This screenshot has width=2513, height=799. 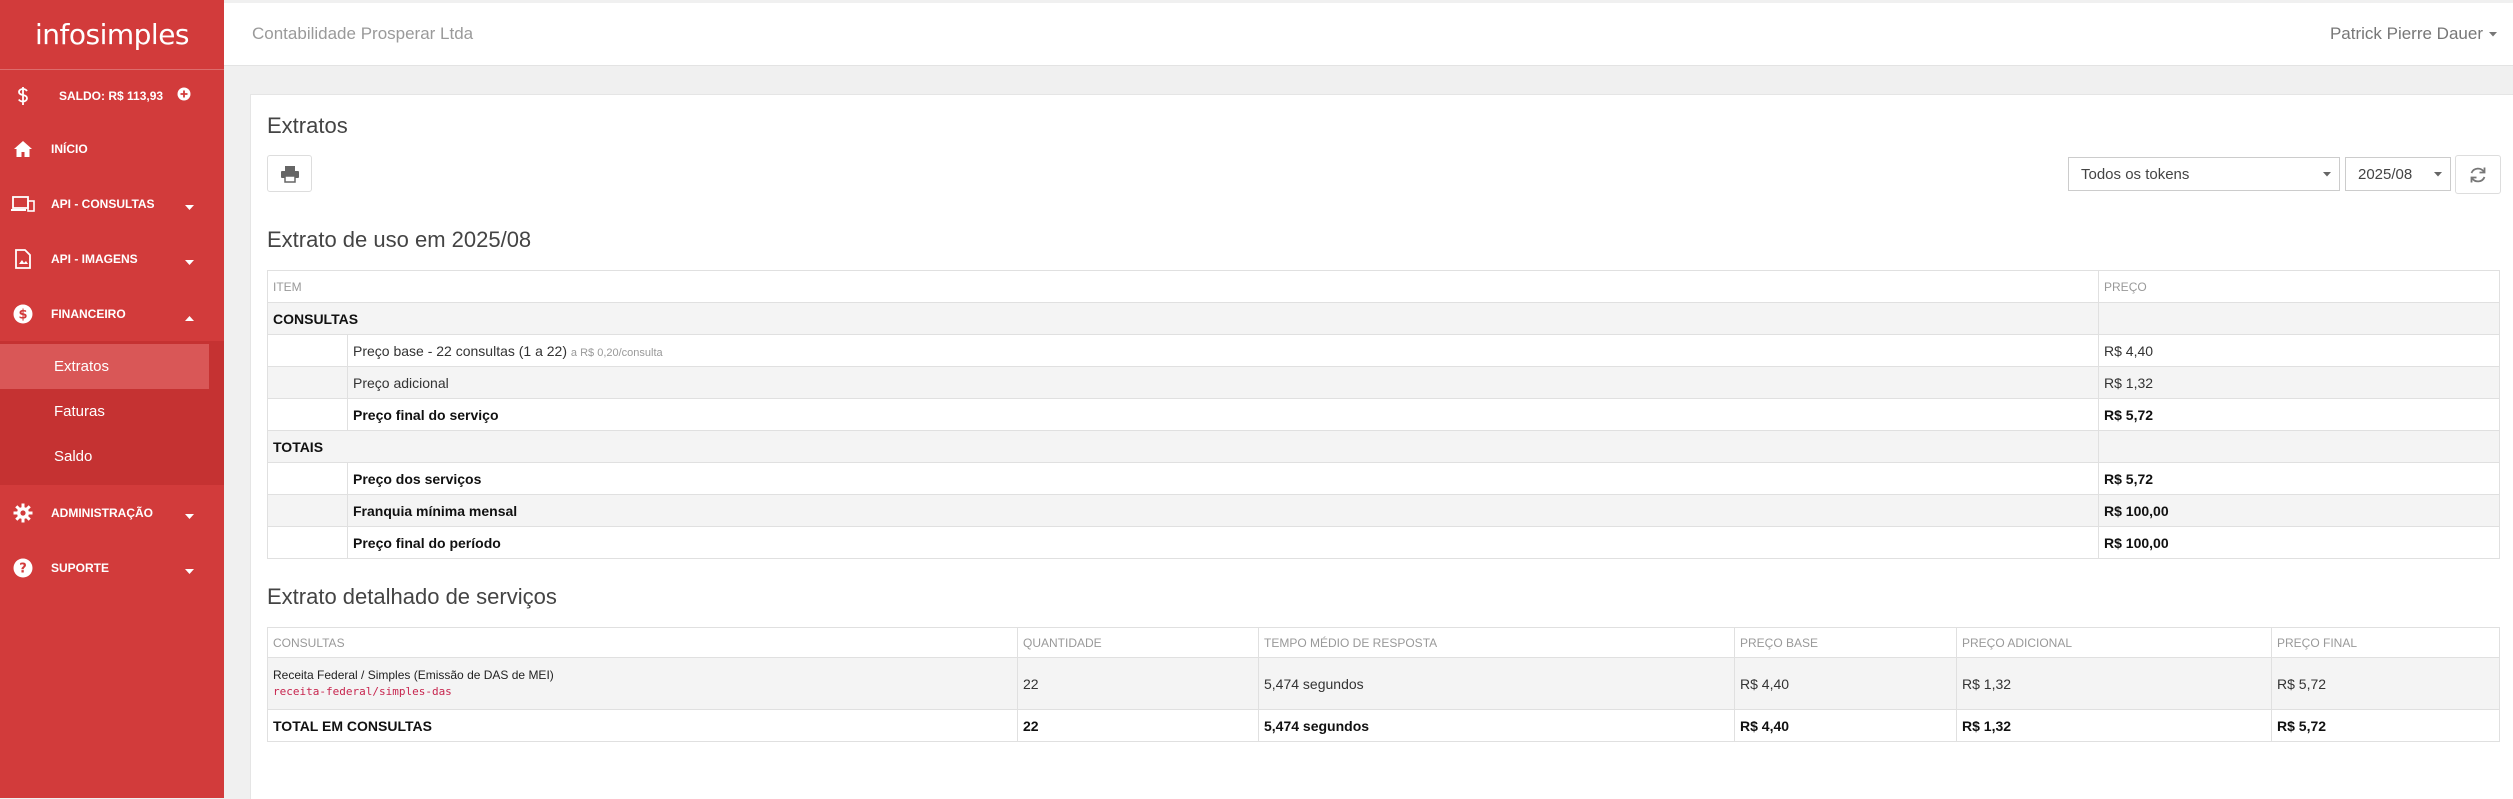 What do you see at coordinates (23, 259) in the screenshot?
I see `image-doc-icon` at bounding box center [23, 259].